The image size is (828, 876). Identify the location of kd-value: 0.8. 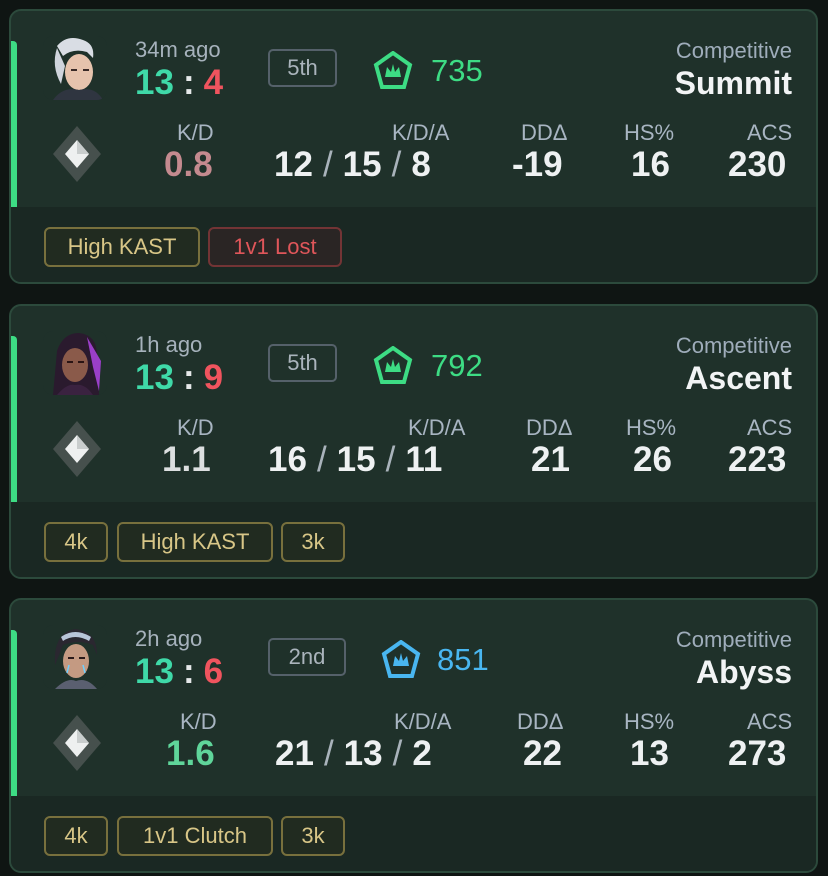
(188, 164).